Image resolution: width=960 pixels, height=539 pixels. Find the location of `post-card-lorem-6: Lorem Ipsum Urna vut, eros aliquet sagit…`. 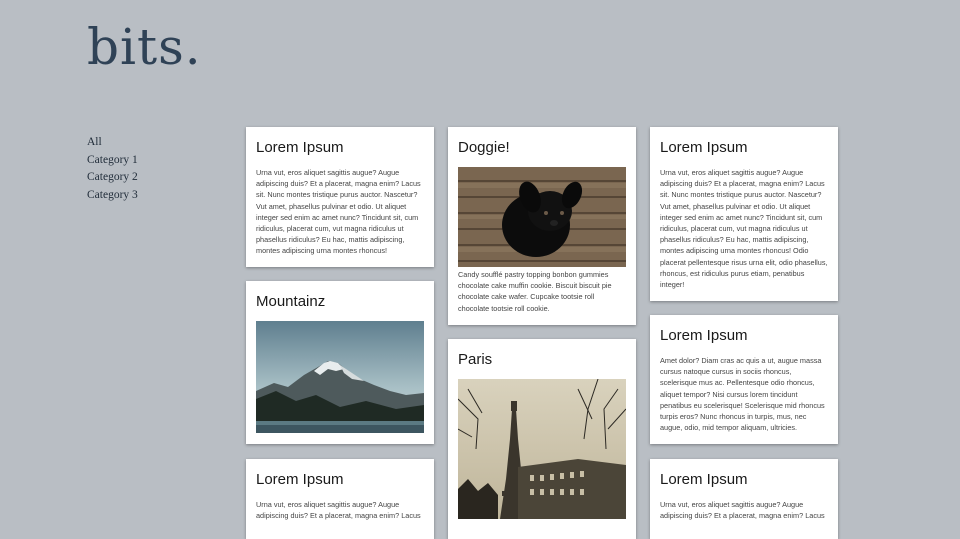

post-card-lorem-6: Lorem Ipsum Urna vut, eros aliquet sagit… is located at coordinates (744, 214).